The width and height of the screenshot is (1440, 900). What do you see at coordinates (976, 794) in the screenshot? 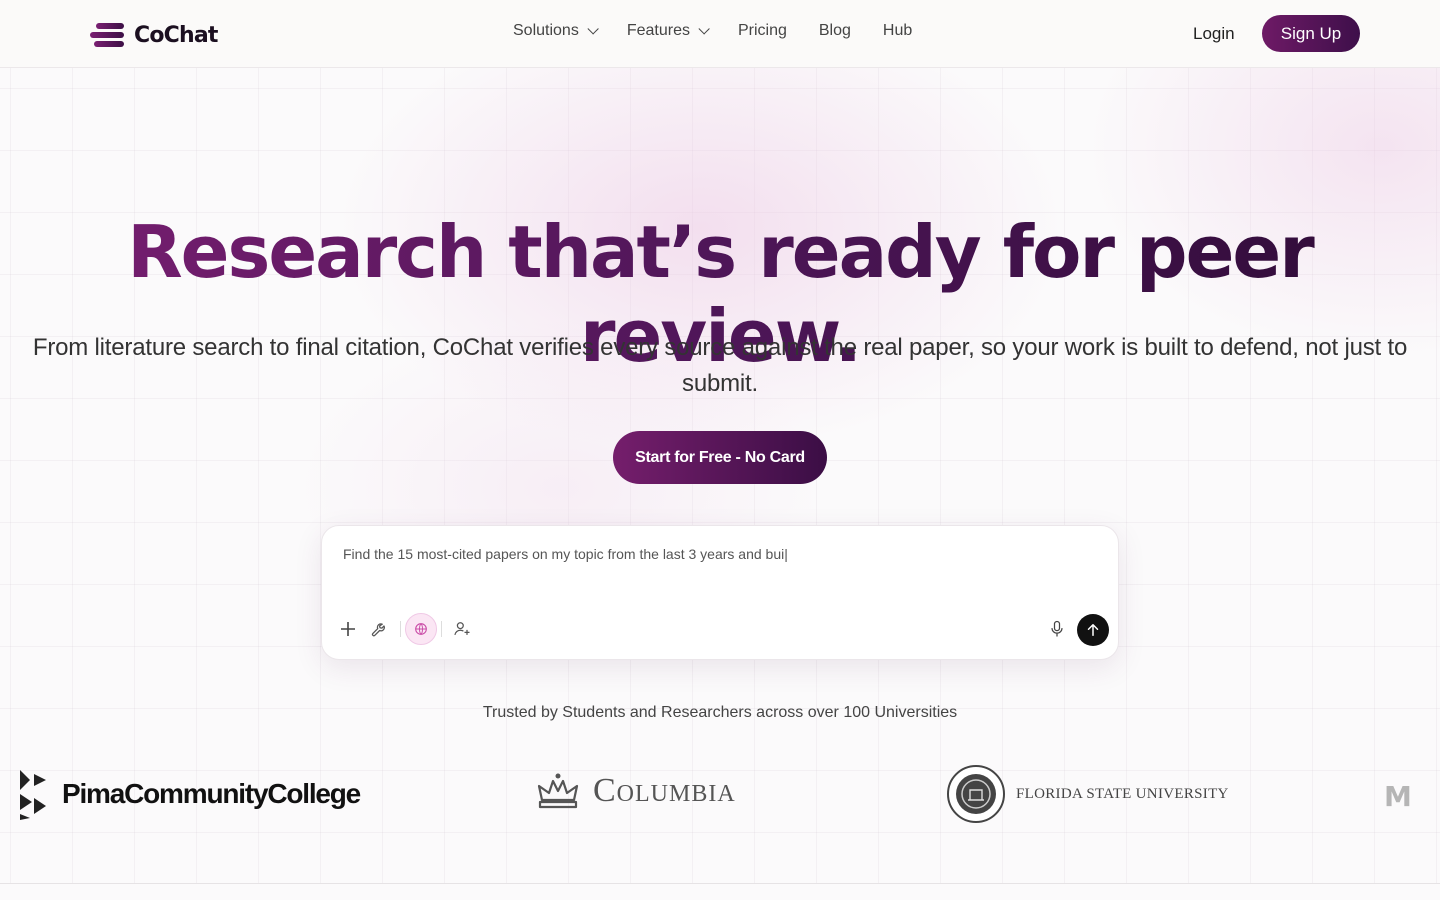
I see `fsu-seal-icon` at bounding box center [976, 794].